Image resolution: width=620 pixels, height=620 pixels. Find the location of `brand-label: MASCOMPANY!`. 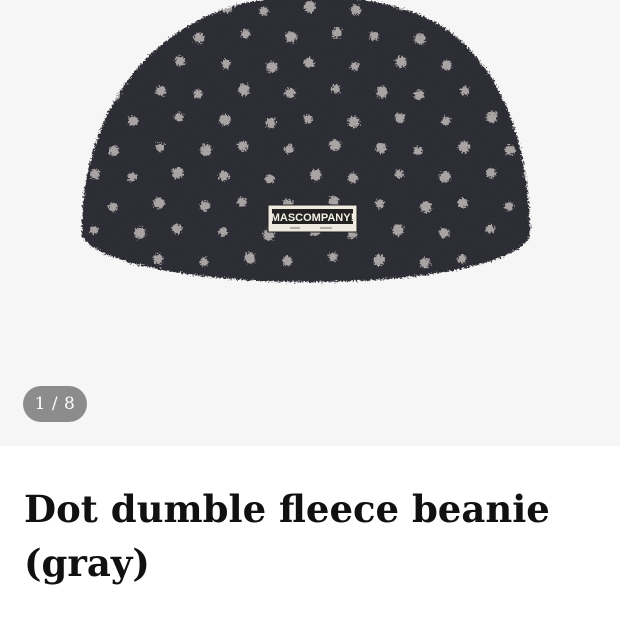

brand-label: MASCOMPANY! is located at coordinates (312, 218).